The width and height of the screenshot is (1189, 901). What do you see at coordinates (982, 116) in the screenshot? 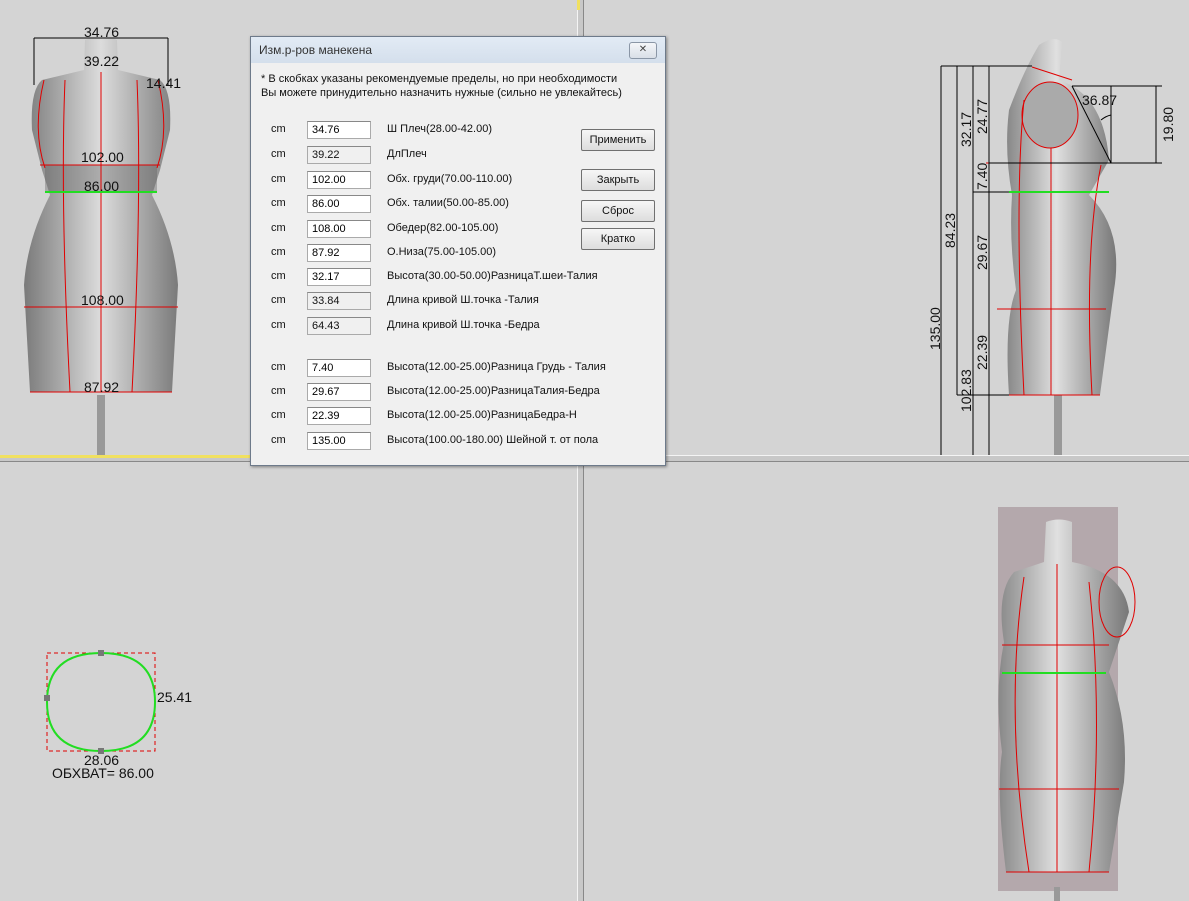
I see `h3-label: 24.77` at bounding box center [982, 116].